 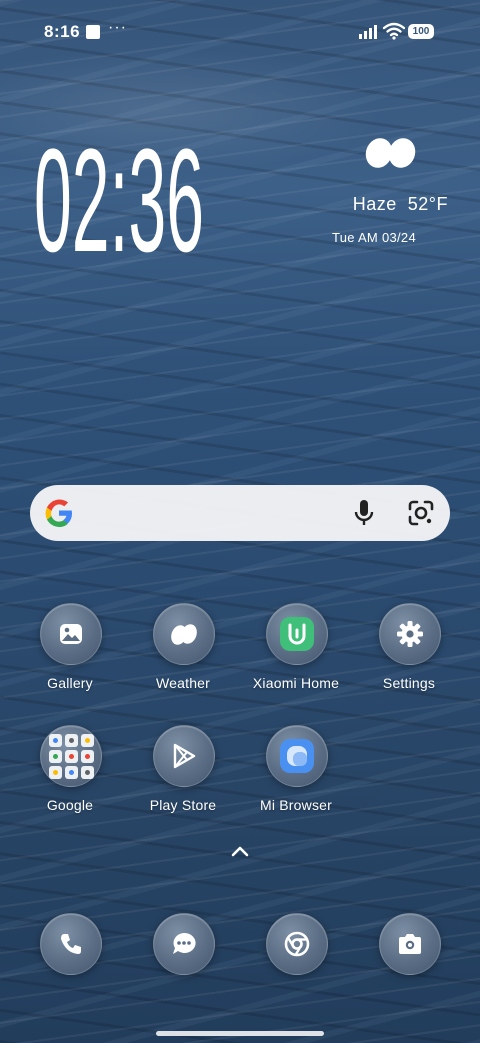 I want to click on battery-indicator: 100, so click(x=421, y=31).